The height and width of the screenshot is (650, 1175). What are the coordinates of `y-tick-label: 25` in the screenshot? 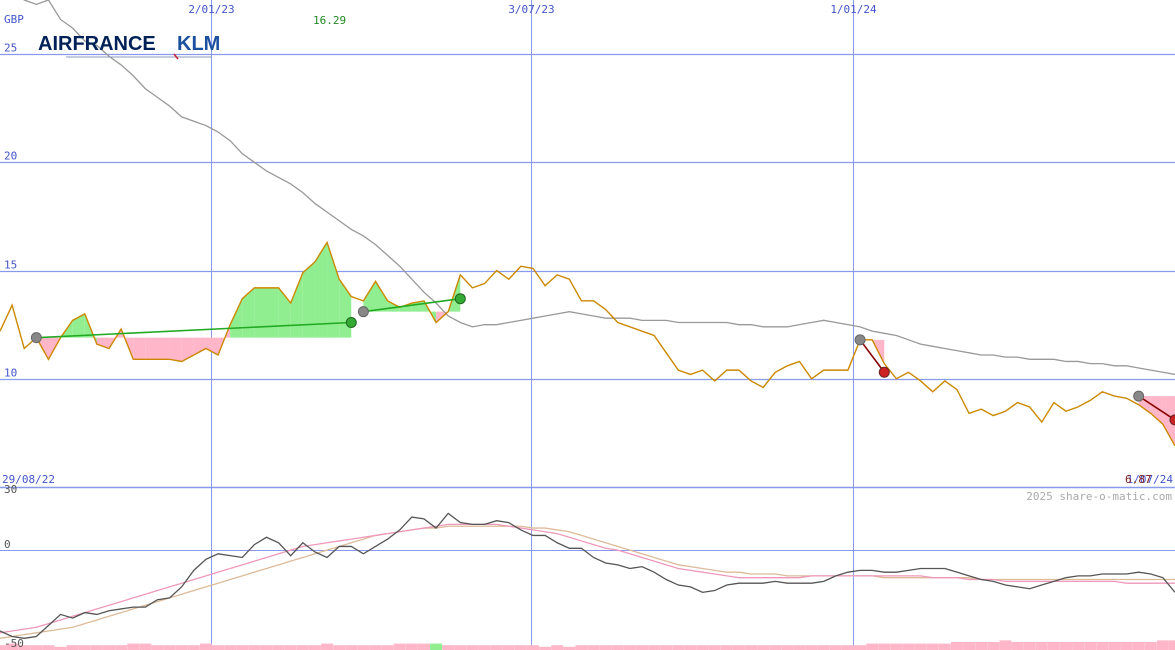 It's located at (10, 48).